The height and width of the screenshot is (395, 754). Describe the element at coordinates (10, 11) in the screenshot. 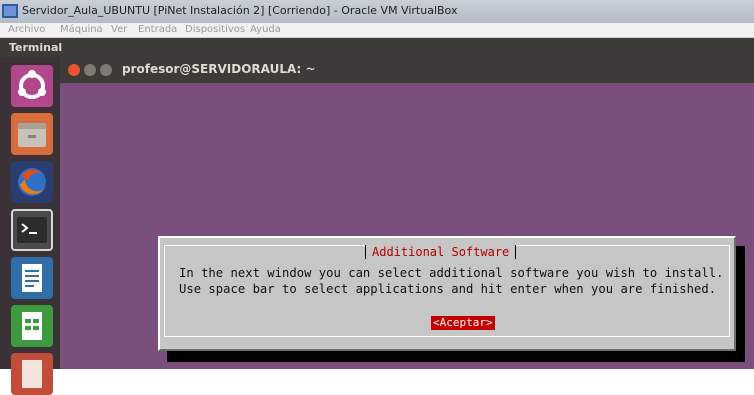

I see `virtualbox-icon` at that location.